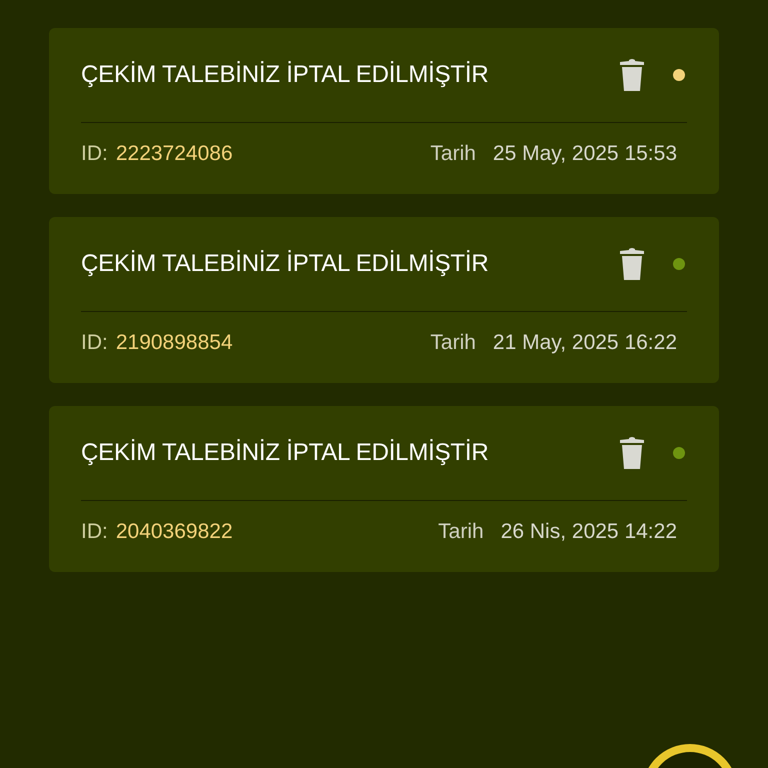  I want to click on date-value: 25 May, 2025 15:53, so click(584, 154).